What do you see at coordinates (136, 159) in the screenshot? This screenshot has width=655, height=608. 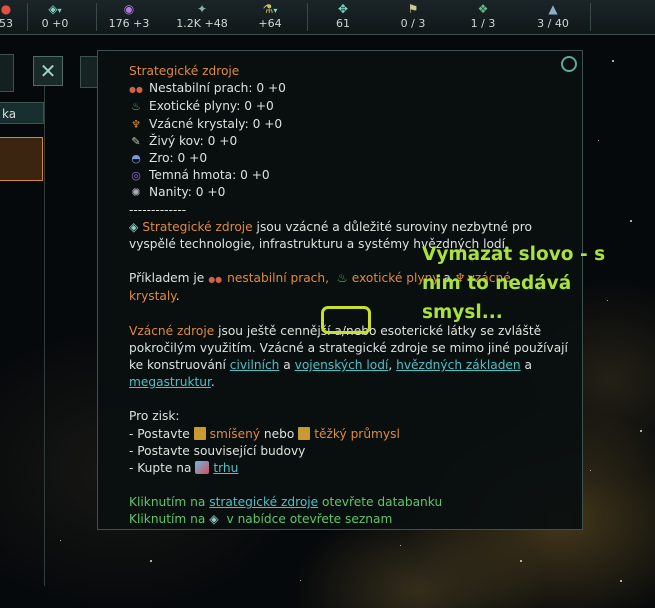 I see `zro-icon: ◓` at bounding box center [136, 159].